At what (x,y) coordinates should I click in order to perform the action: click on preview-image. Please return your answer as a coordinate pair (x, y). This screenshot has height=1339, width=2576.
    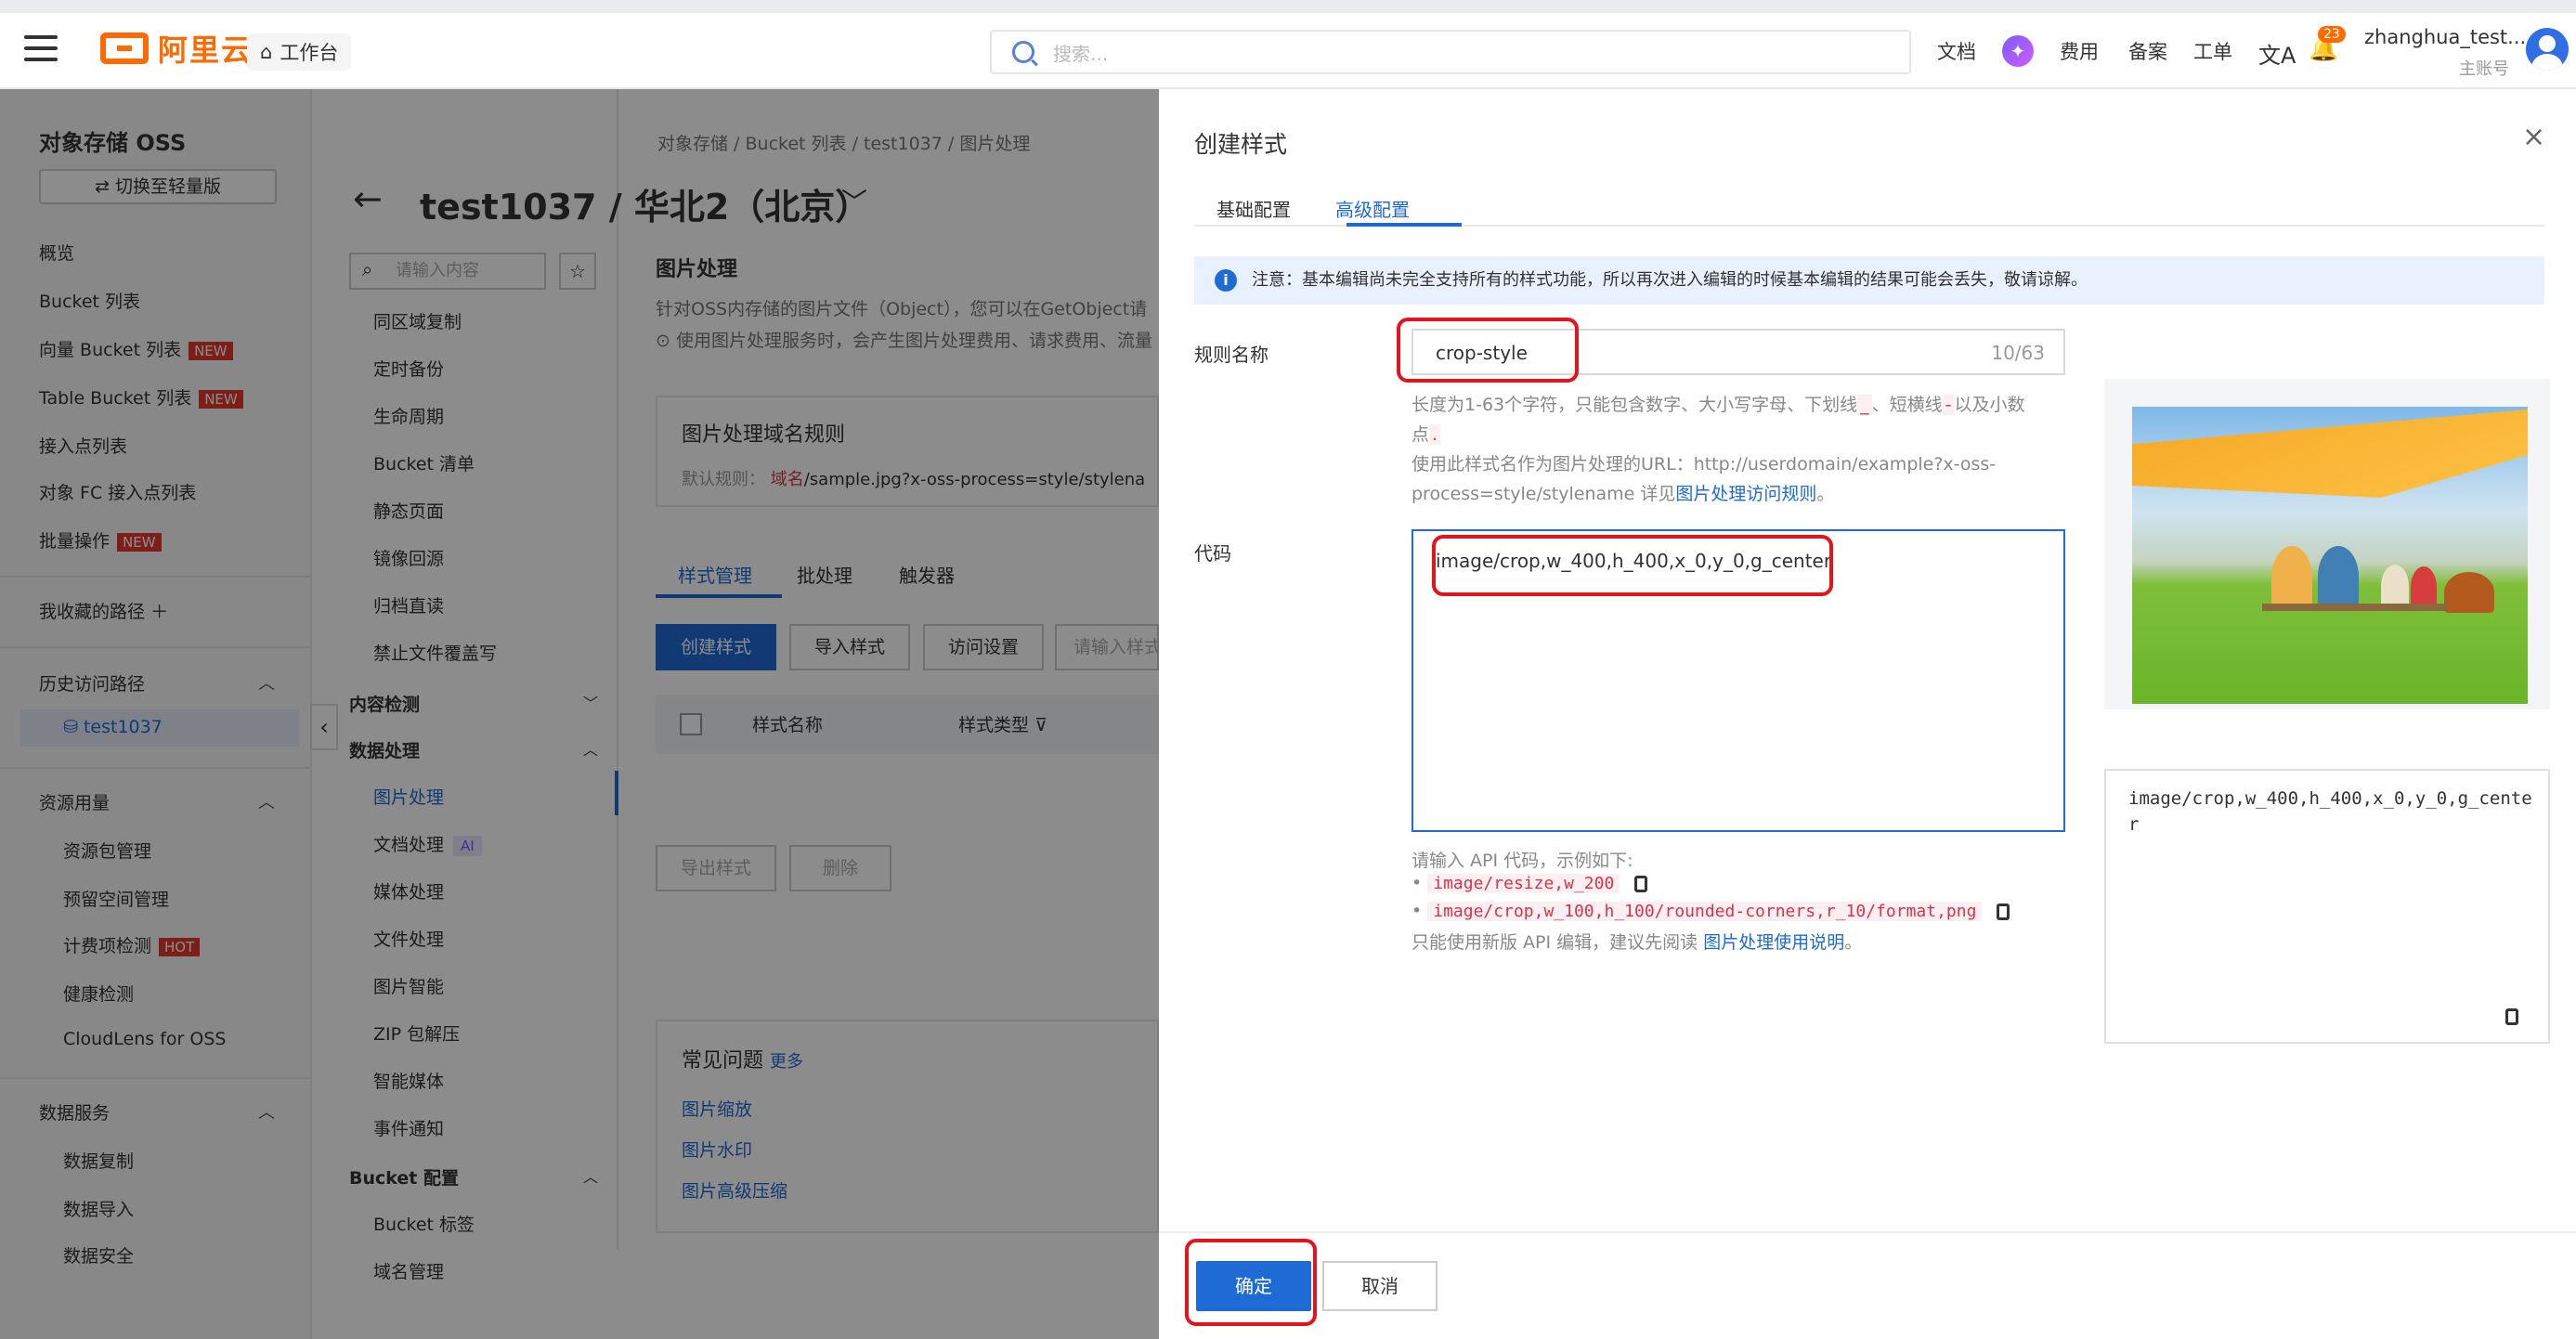
    Looking at the image, I should click on (2330, 555).